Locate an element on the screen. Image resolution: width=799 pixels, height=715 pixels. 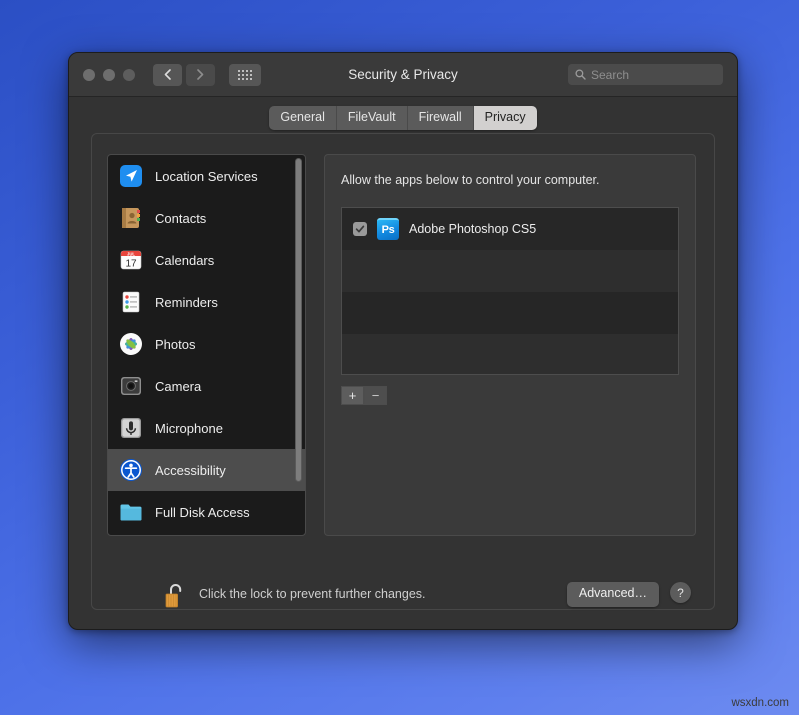
sidebar-scrollbar-thumb is located at coordinates (298, 320).